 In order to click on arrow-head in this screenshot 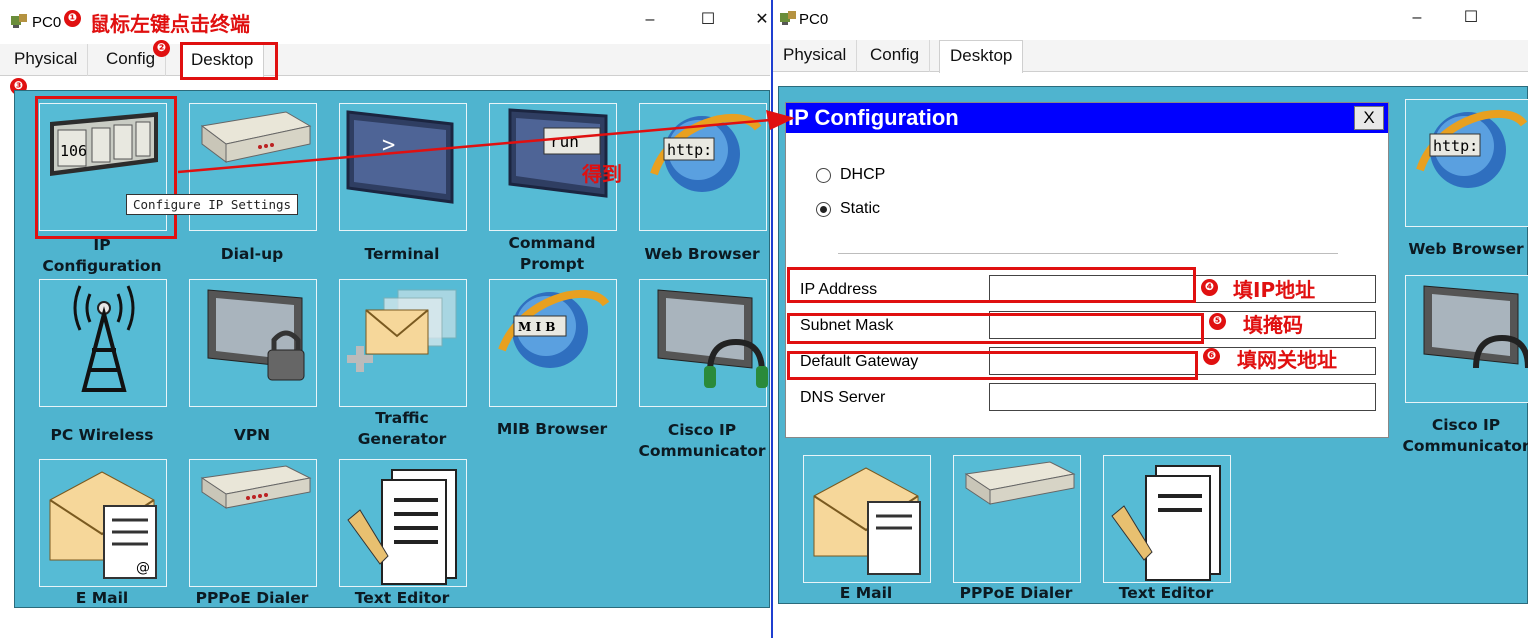, I will do `click(780, 120)`.